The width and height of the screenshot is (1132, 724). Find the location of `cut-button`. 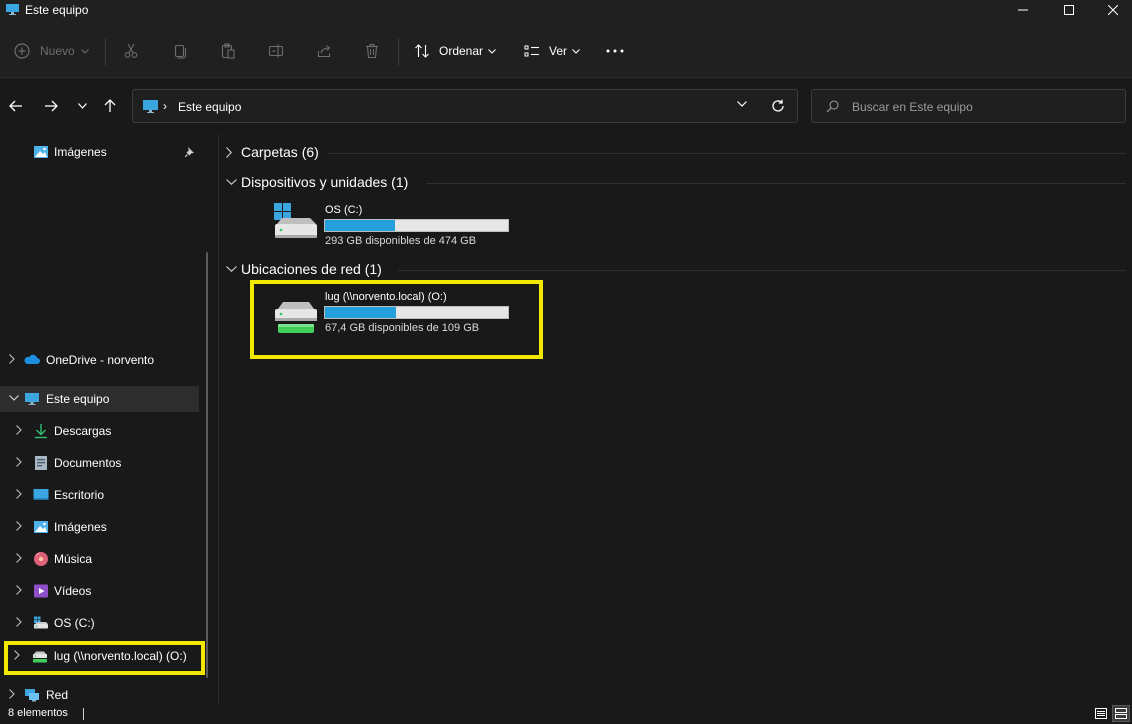

cut-button is located at coordinates (131, 51).